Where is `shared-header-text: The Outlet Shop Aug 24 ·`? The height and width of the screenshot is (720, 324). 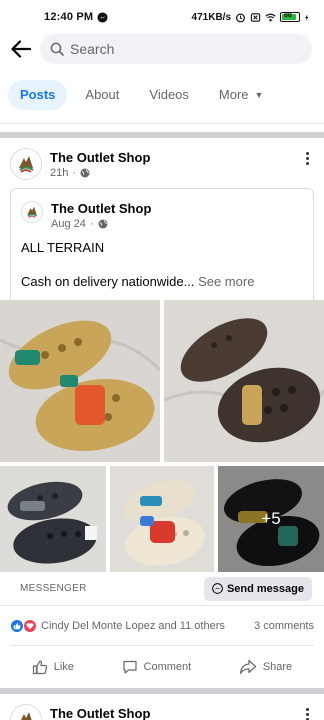 shared-header-text: The Outlet Shop Aug 24 · is located at coordinates (177, 214).